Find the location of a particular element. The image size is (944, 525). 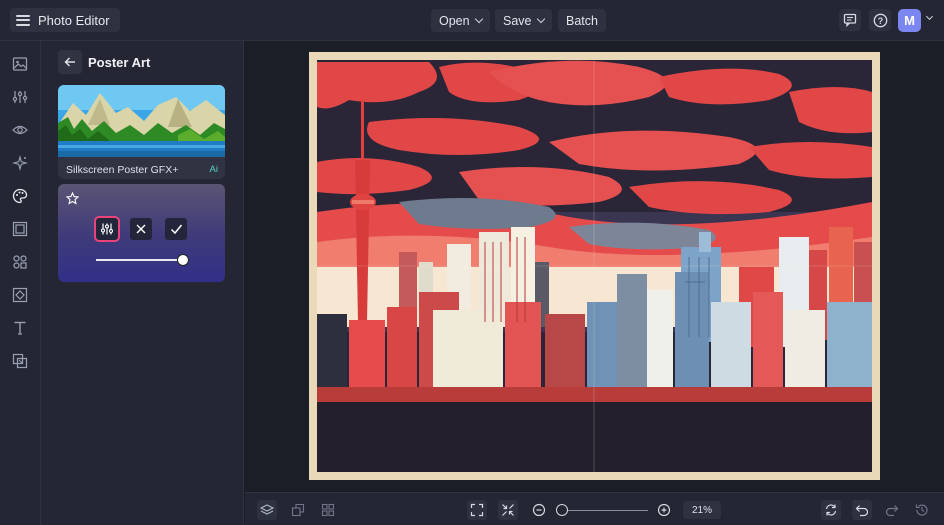

arrow-left-icon is located at coordinates (69, 62).